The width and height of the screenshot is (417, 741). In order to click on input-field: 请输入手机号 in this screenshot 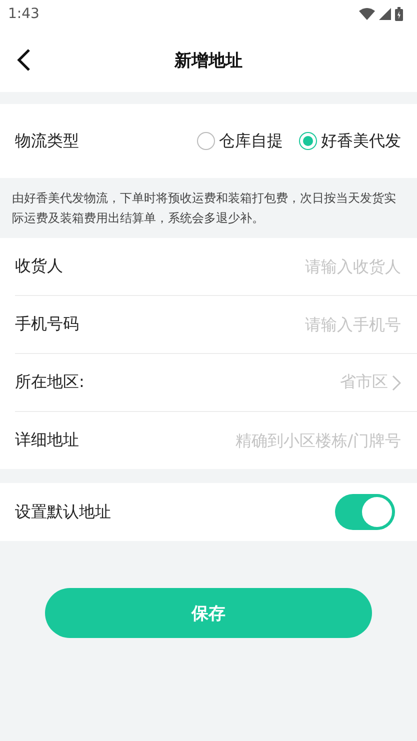, I will do `click(263, 324)`.